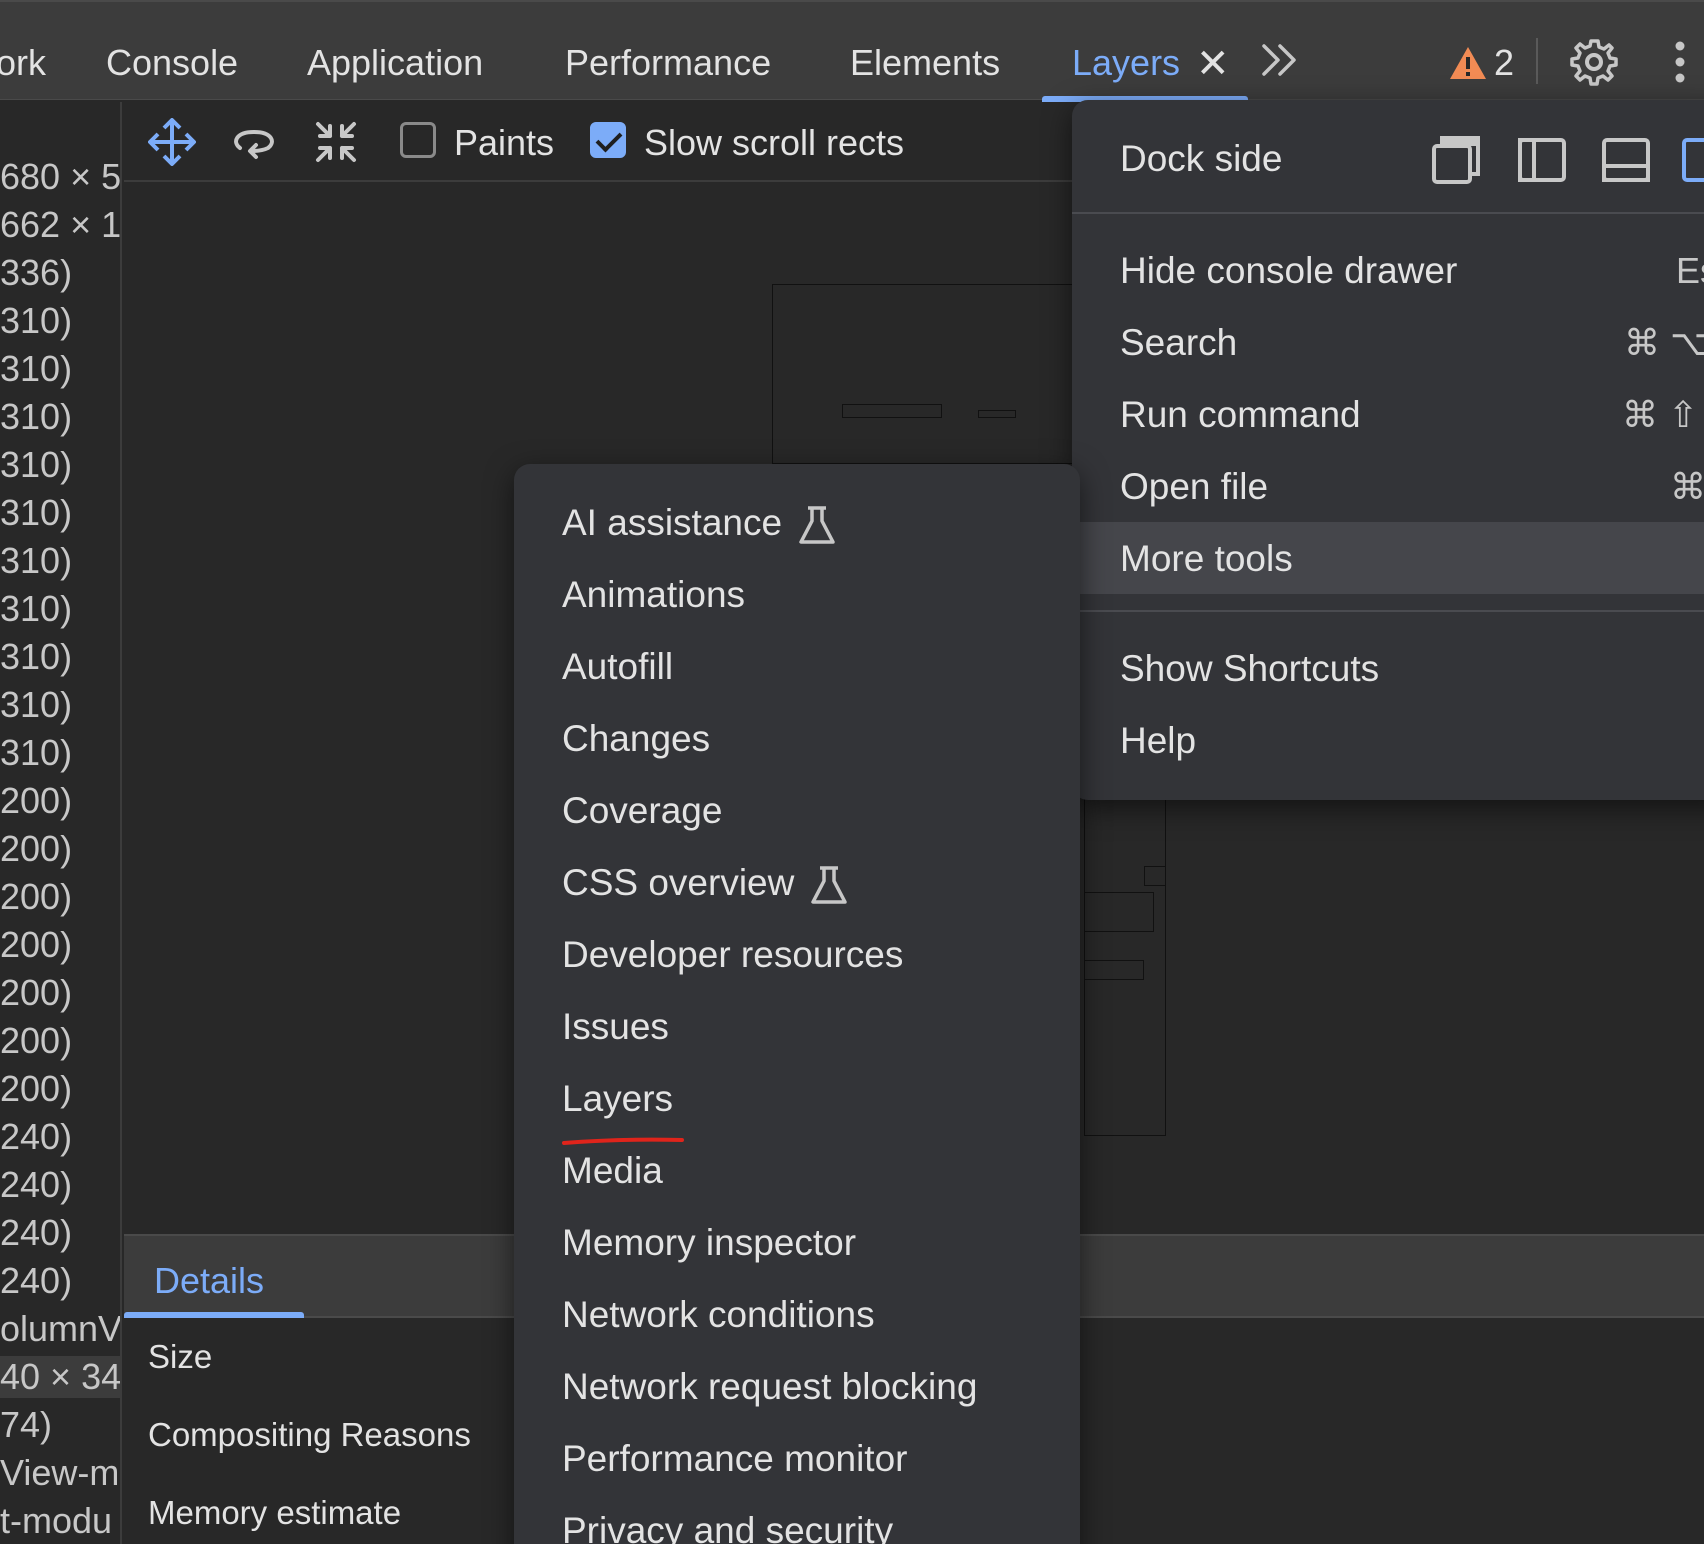  I want to click on rotate-mode-icon, so click(254, 142).